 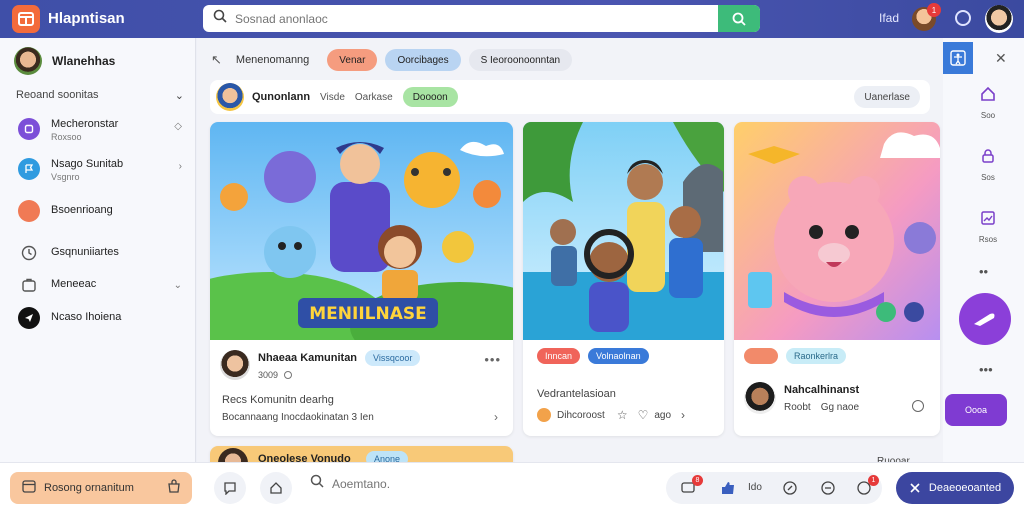 I want to click on send-icon, so click(x=29, y=318).